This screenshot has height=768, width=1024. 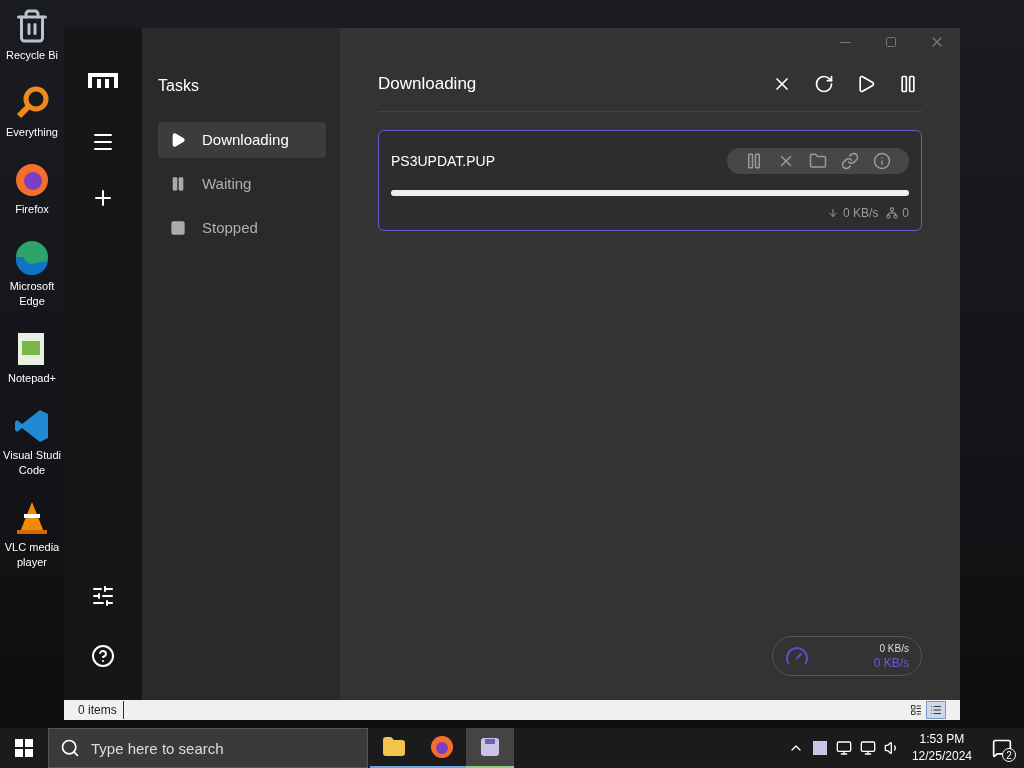 I want to click on upload-speed: 0 KB/s, so click(x=894, y=649).